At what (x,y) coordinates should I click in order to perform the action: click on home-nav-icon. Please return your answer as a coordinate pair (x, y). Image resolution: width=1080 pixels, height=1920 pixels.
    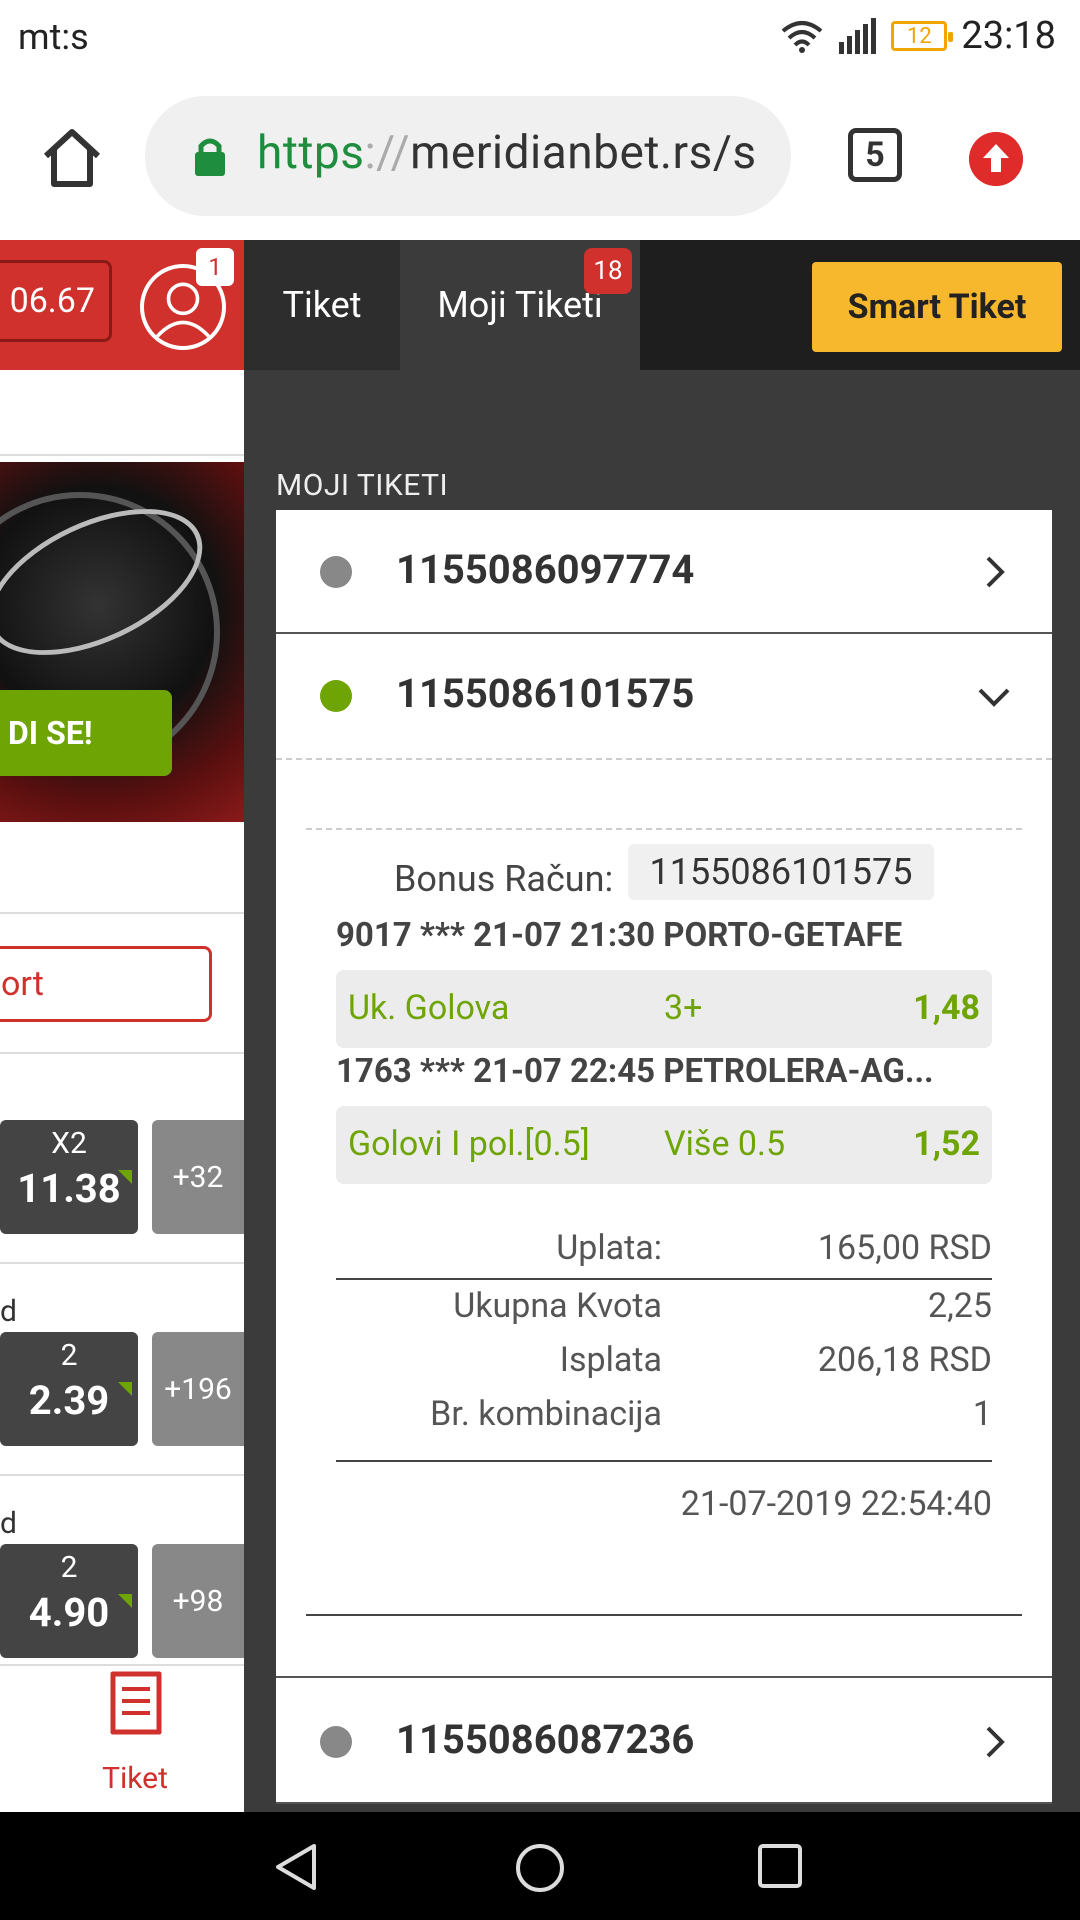
    Looking at the image, I should click on (540, 1868).